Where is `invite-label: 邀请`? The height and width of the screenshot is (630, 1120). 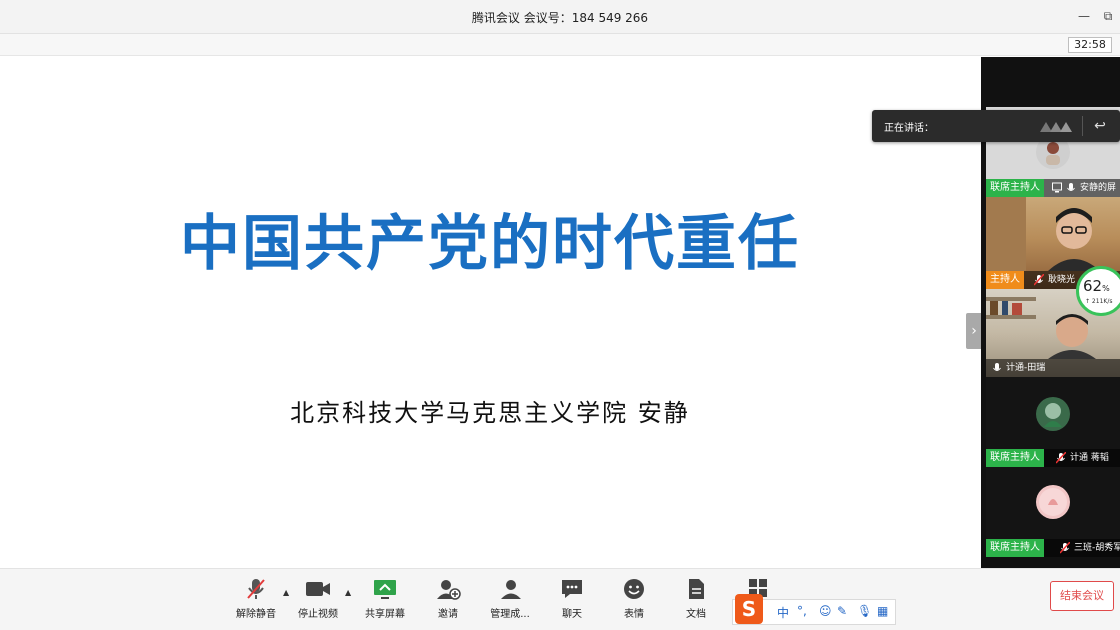 invite-label: 邀请 is located at coordinates (448, 614).